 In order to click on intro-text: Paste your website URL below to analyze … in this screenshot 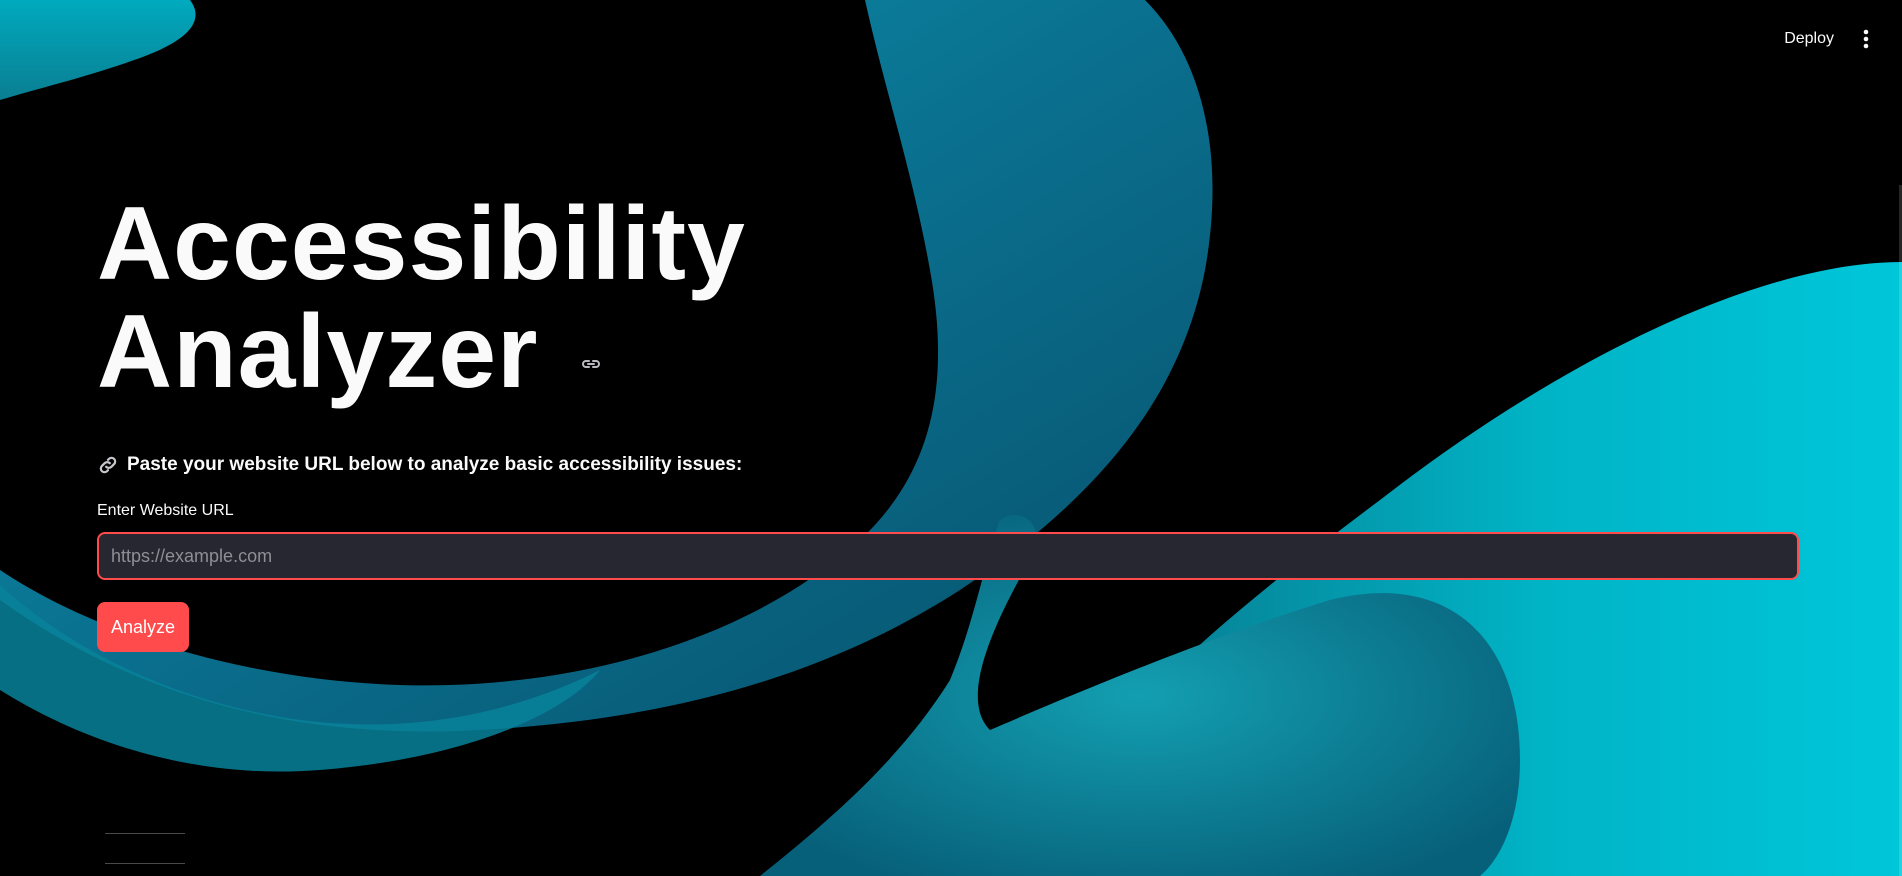, I will do `click(435, 464)`.